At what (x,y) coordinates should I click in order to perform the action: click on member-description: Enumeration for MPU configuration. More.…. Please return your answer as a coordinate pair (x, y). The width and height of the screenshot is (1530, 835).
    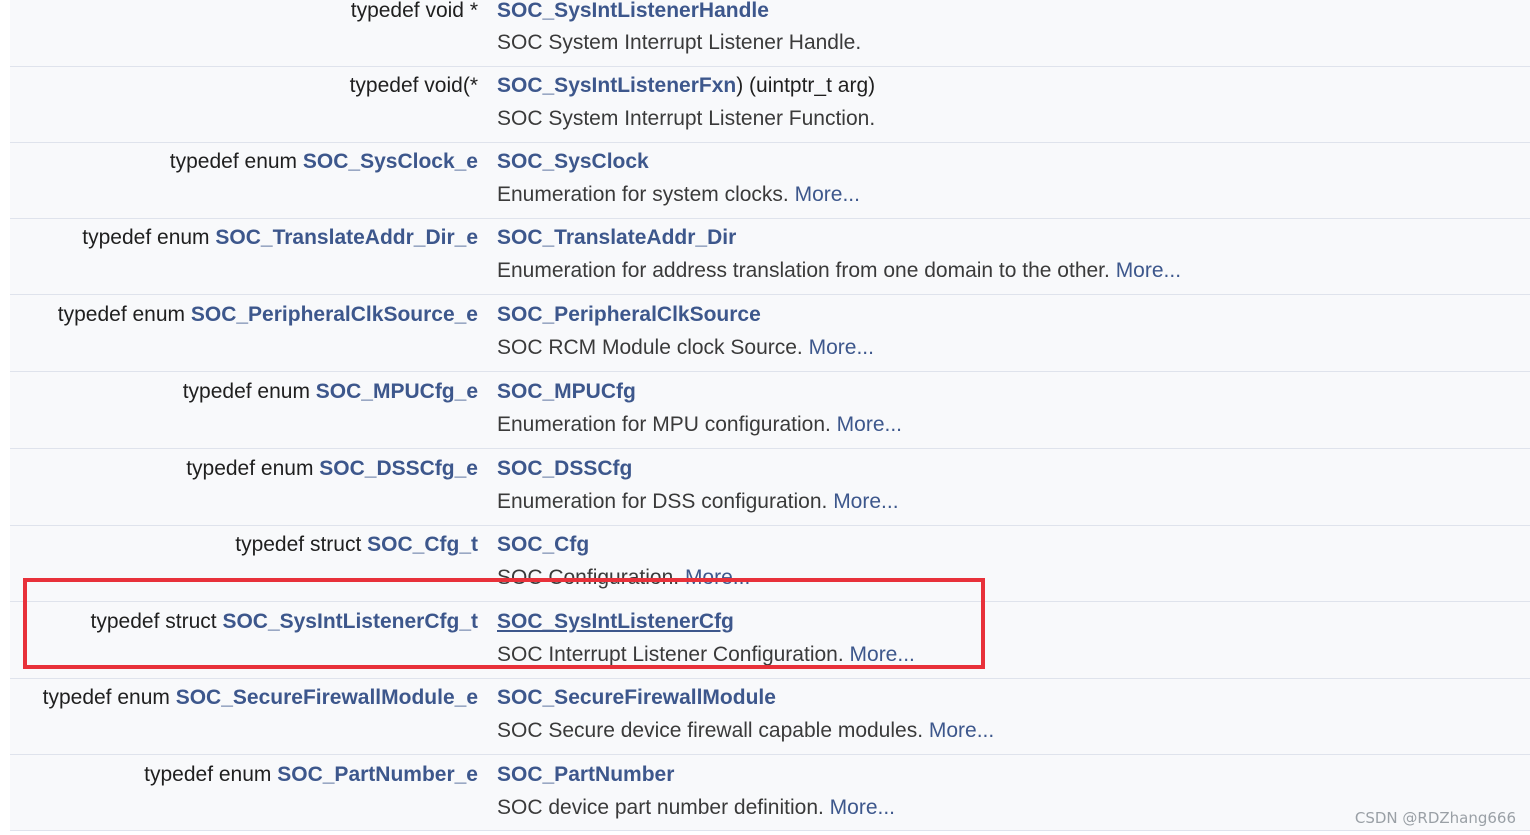
    Looking at the image, I should click on (699, 425).